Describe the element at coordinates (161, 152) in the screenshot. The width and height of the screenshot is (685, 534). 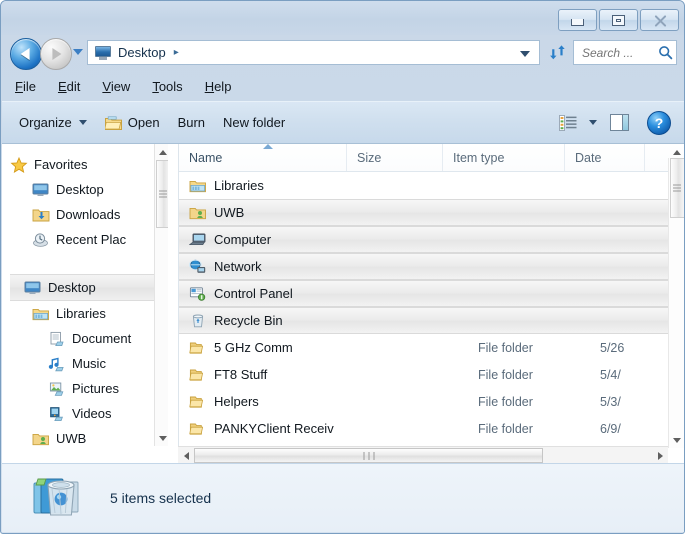
I see `nav-scroll-up-button` at that location.